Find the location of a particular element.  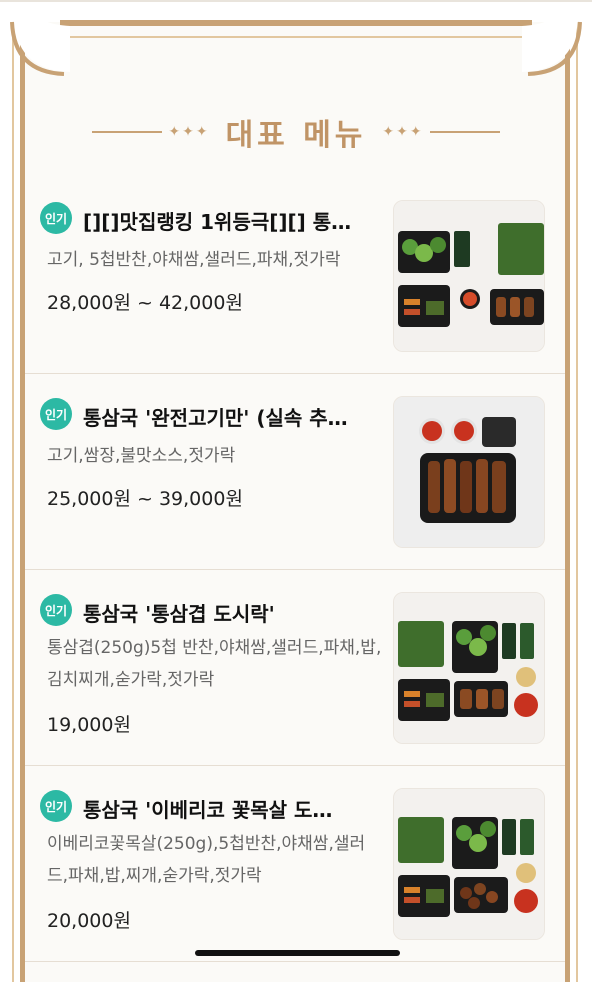

frame-corners is located at coordinates (296, 45).